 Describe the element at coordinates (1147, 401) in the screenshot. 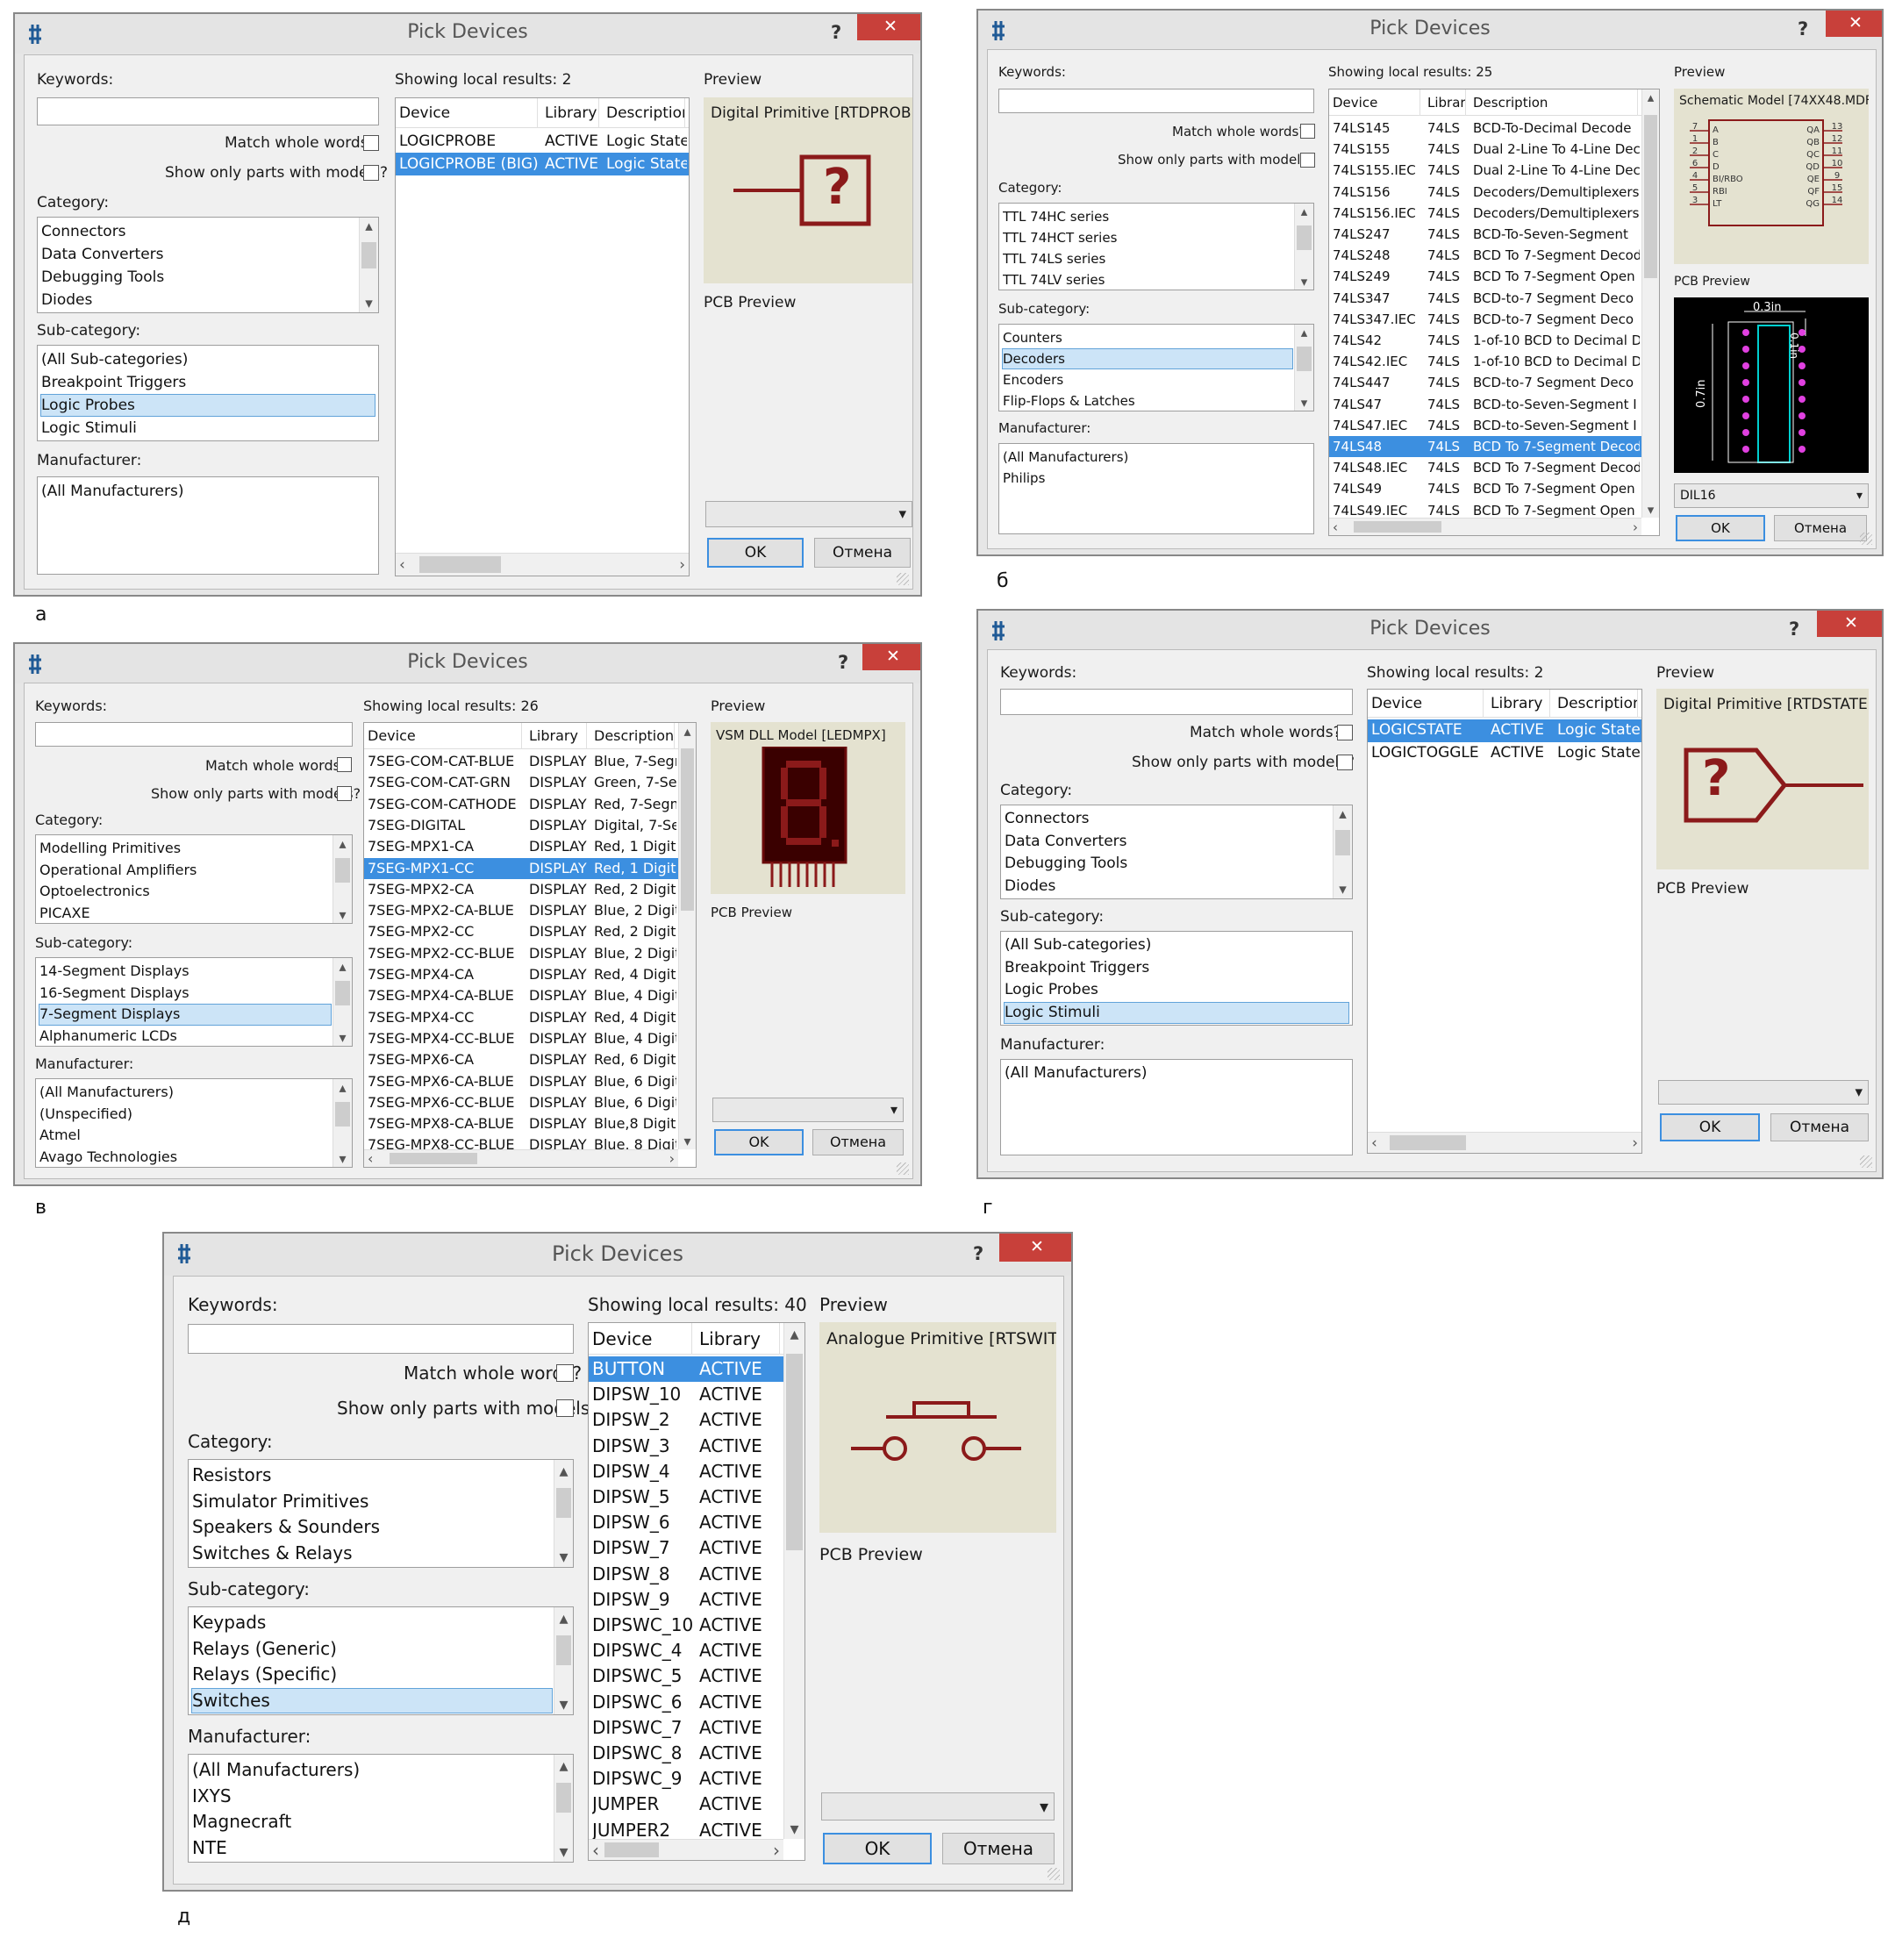

I see `list-item: Flip-Flops & Latches` at that location.